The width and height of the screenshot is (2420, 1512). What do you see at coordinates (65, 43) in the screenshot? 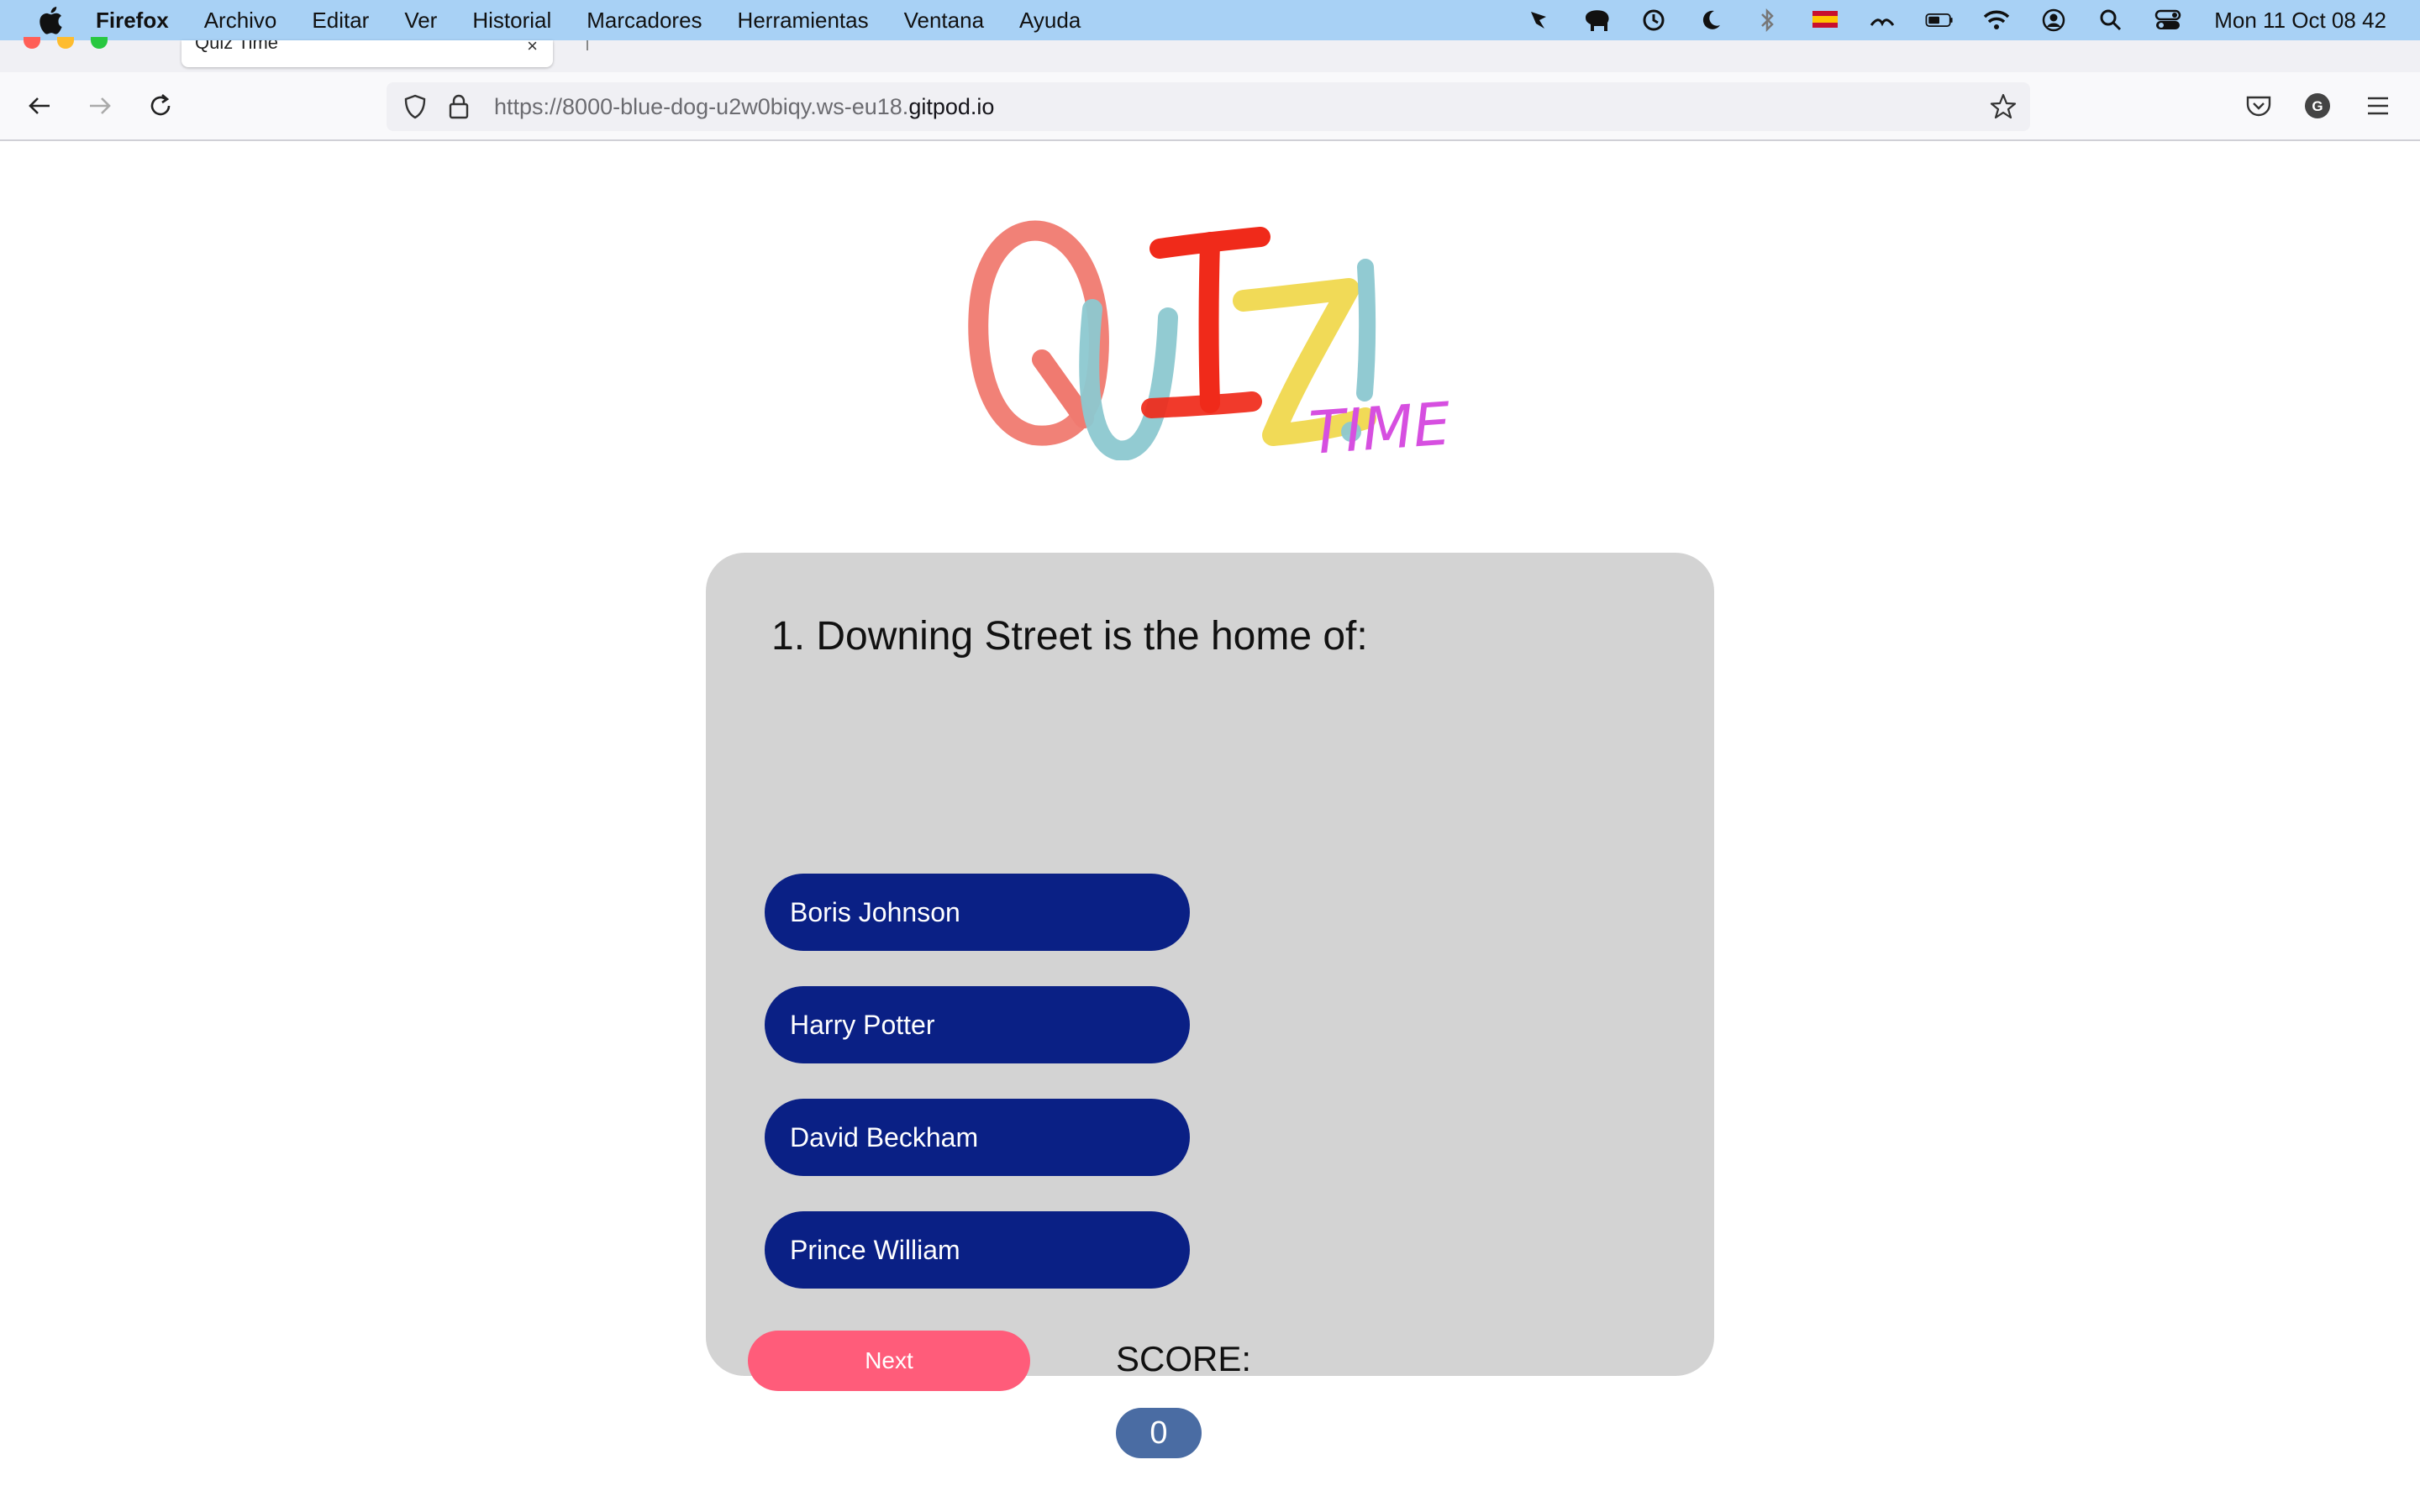
I see `minimize-window-button` at bounding box center [65, 43].